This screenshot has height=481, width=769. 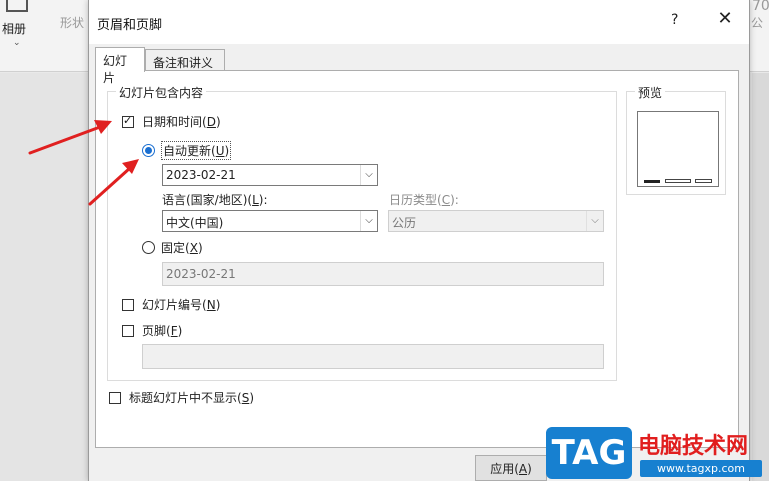 What do you see at coordinates (511, 468) in the screenshot?
I see `apply-button: 应用(A)` at bounding box center [511, 468].